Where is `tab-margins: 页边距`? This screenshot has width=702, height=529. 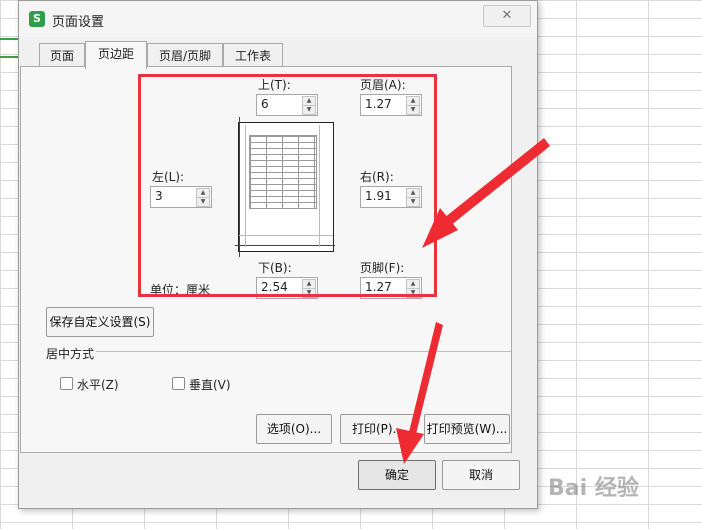 tab-margins: 页边距 is located at coordinates (116, 55).